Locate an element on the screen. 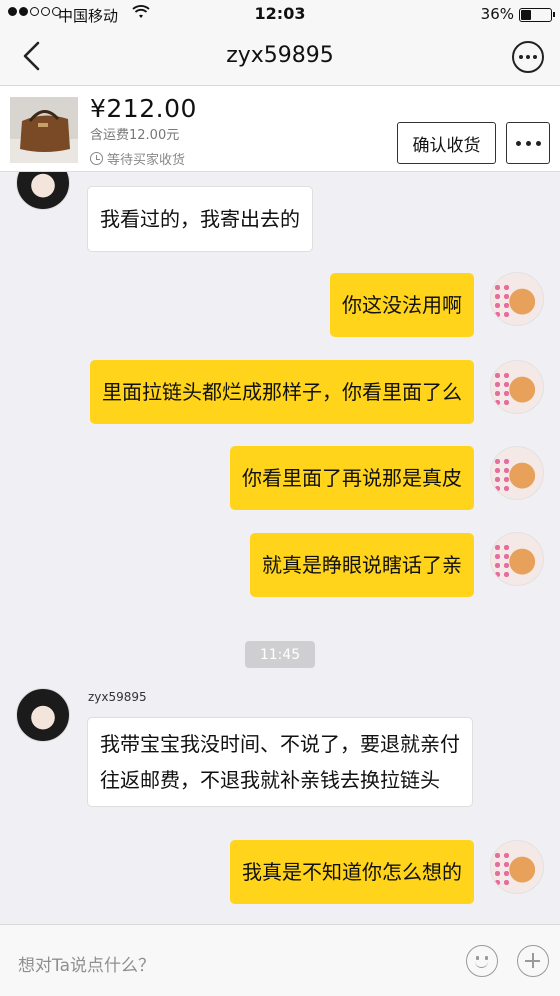 This screenshot has width=560, height=996. timestamp-divider: 11:45 is located at coordinates (280, 654).